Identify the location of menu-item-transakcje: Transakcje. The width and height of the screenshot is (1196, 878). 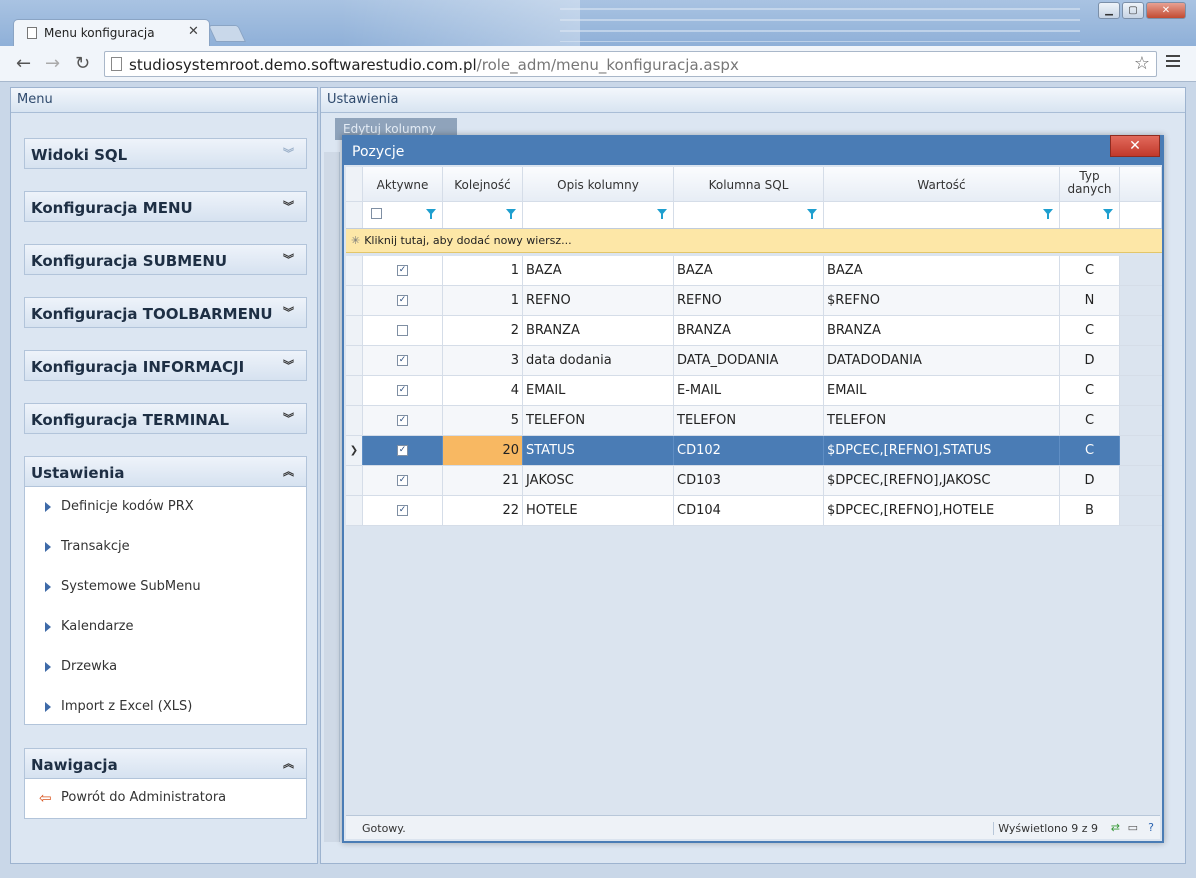
(165, 547).